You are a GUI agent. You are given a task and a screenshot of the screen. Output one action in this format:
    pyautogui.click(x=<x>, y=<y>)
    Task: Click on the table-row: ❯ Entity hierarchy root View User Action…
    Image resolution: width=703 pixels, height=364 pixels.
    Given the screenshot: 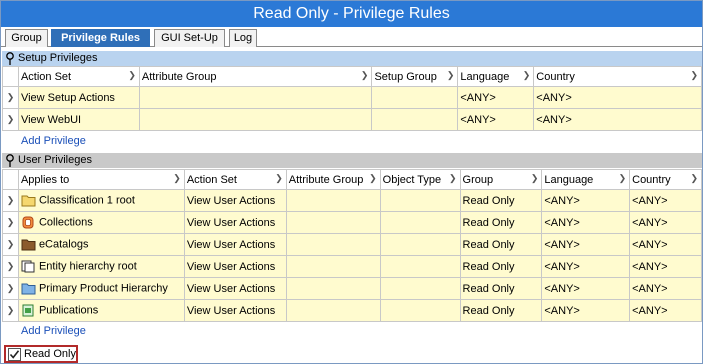 What is the action you would take?
    pyautogui.click(x=352, y=266)
    